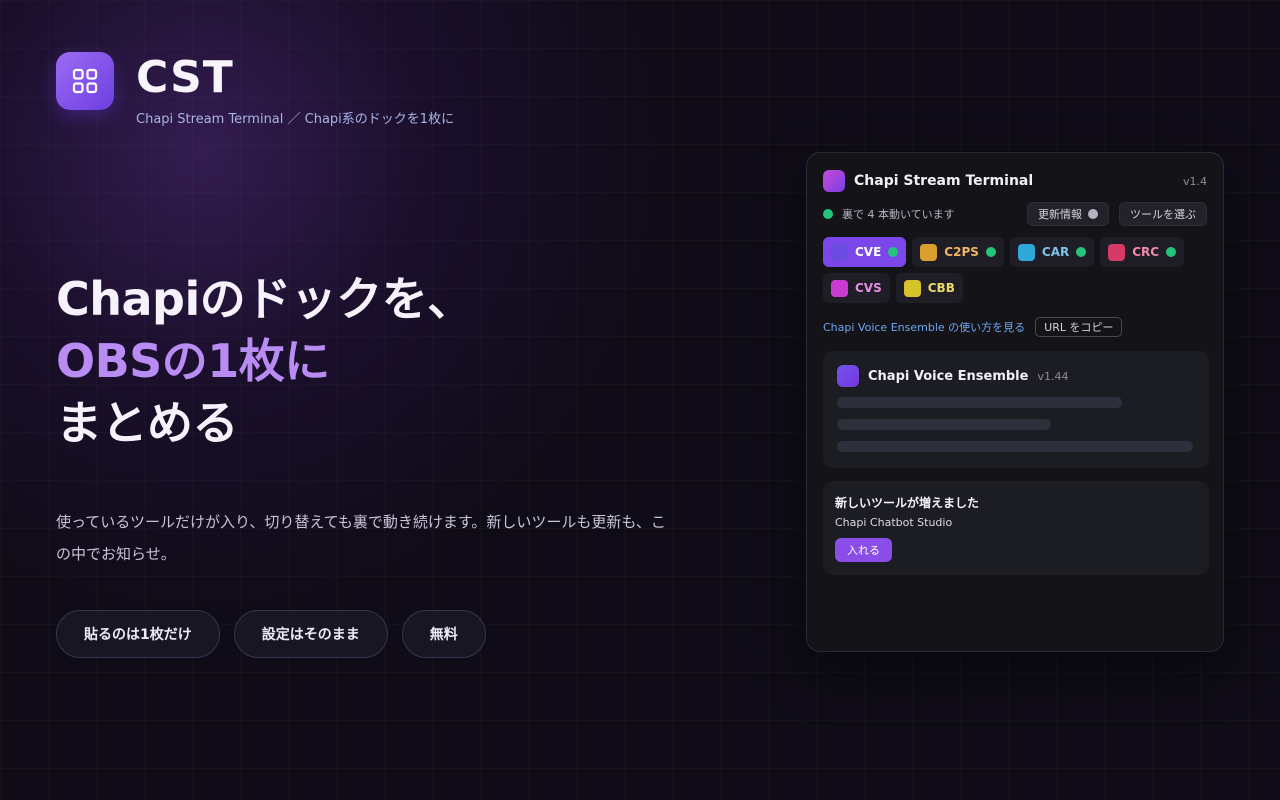  I want to click on select-tools-button: ツールを選ぶ, so click(1163, 214).